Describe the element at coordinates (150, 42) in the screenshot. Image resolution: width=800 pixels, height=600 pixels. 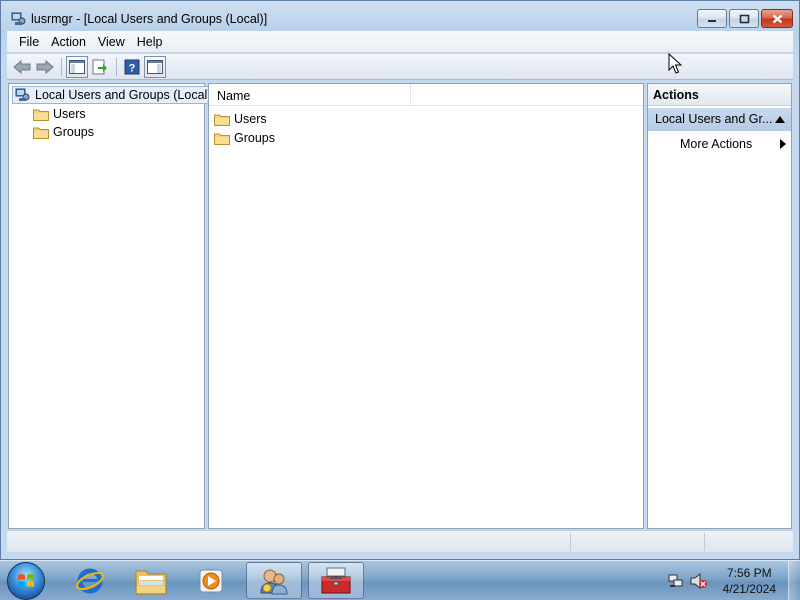
I see `menu-help: Help` at that location.